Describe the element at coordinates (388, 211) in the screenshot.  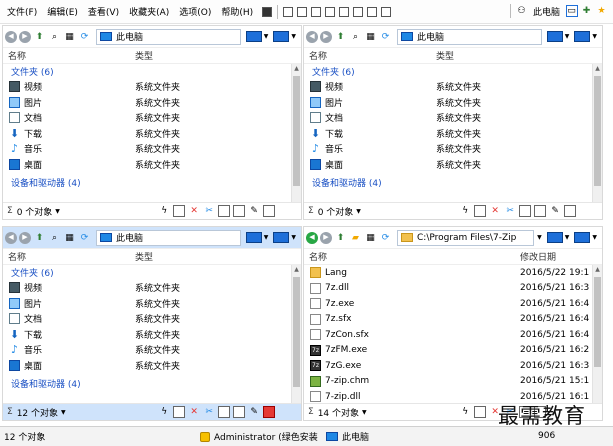
I see `object-count: 0 个对象 ▼` at that location.